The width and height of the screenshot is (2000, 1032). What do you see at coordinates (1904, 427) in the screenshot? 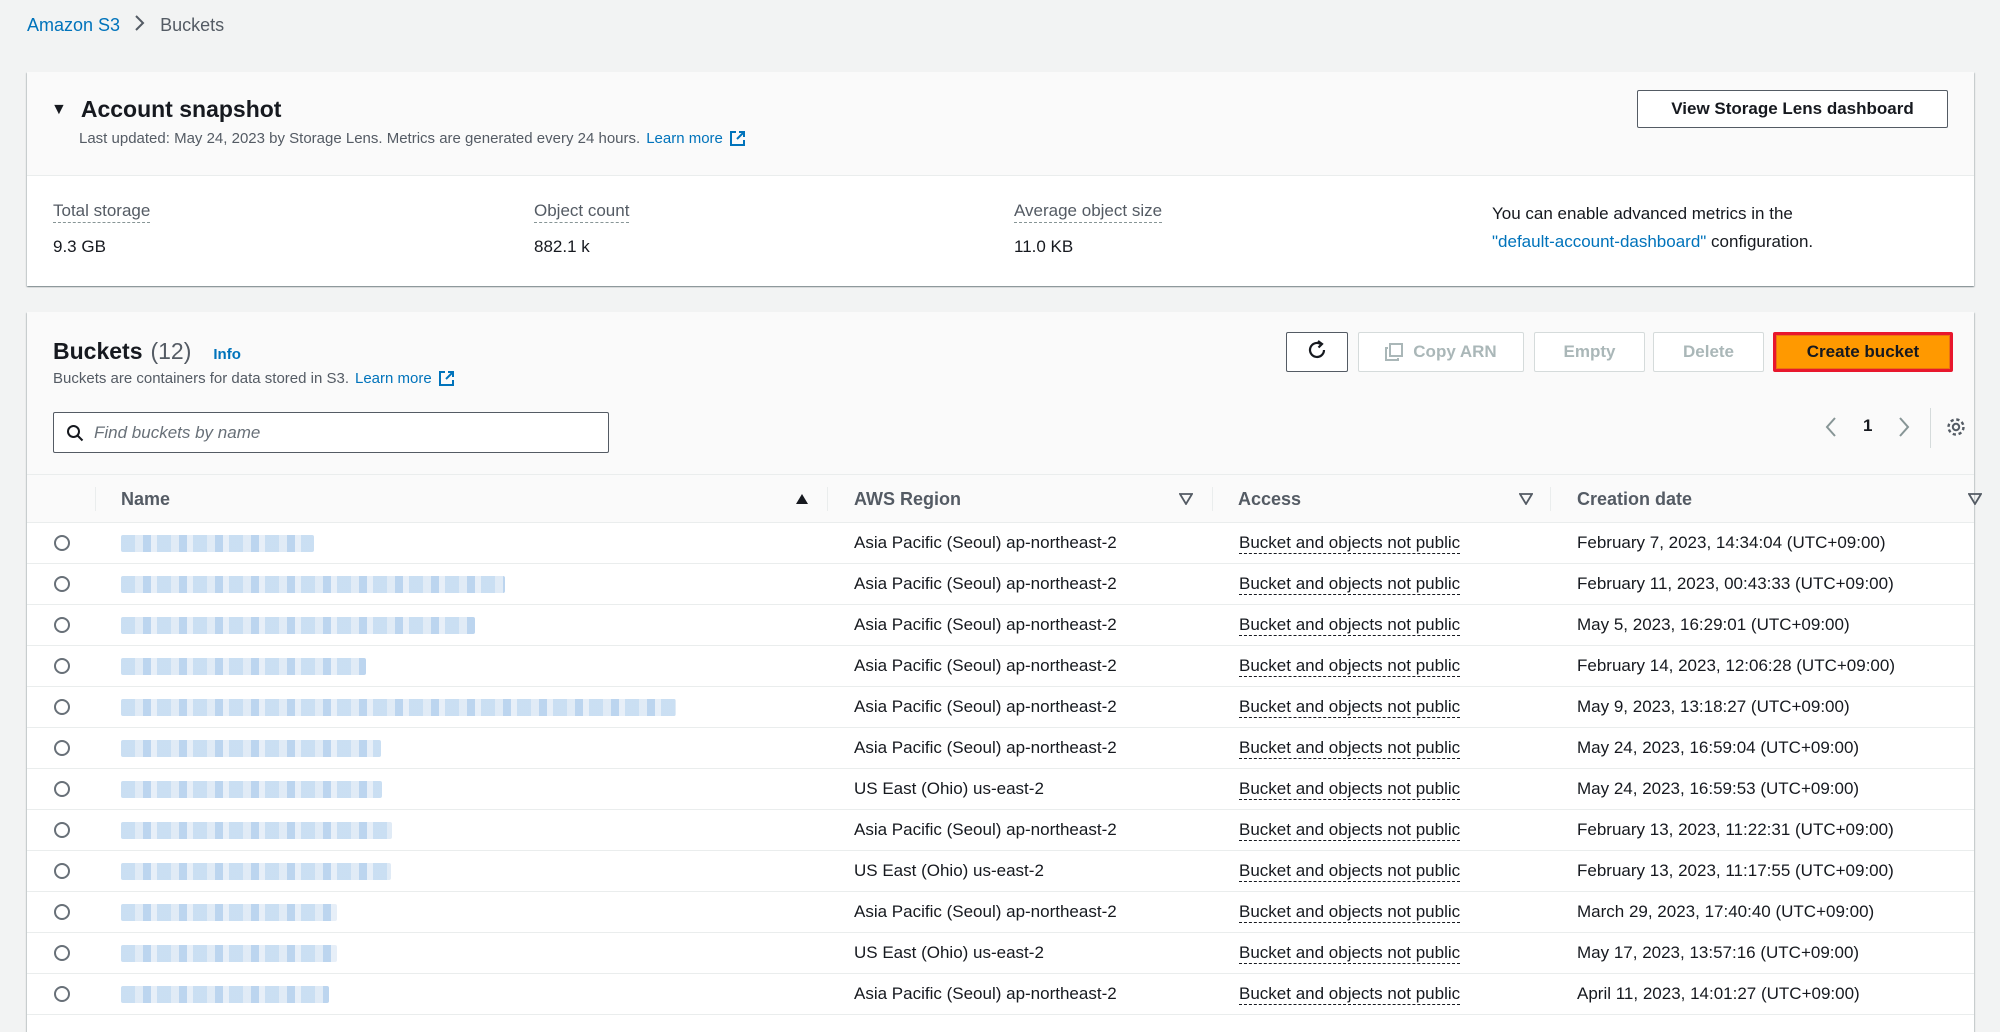
I see `chevron-right-icon` at bounding box center [1904, 427].